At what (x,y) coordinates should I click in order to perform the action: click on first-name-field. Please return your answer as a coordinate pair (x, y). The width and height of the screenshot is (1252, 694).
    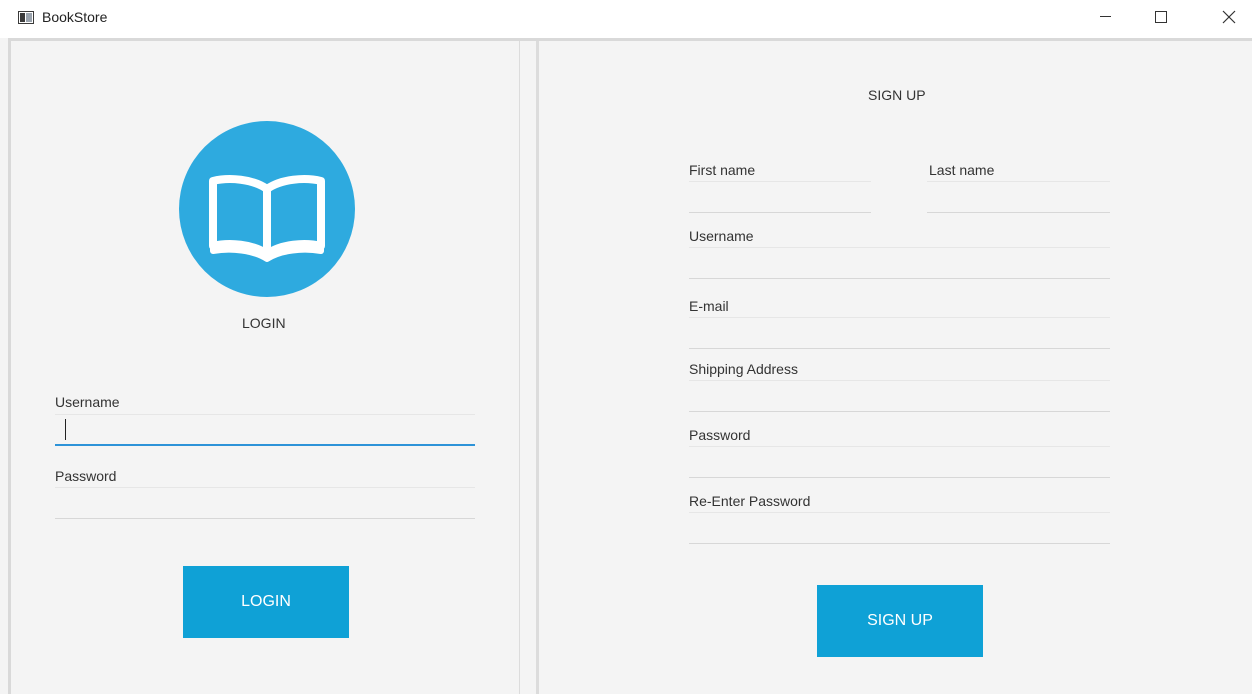
    Looking at the image, I should click on (780, 197).